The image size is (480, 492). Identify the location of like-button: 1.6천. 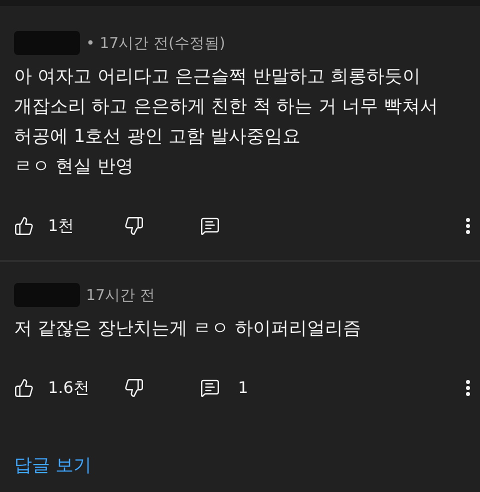
(69, 388).